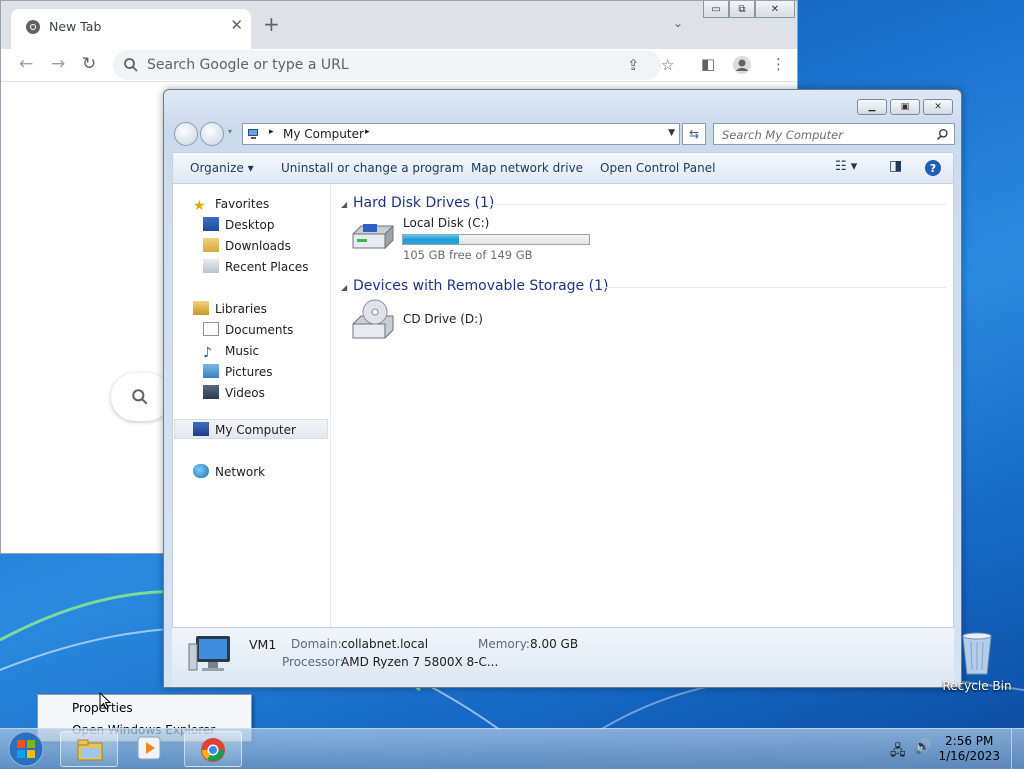 This screenshot has height=769, width=1024. I want to click on nav-item-libraries: Libraries, so click(230, 309).